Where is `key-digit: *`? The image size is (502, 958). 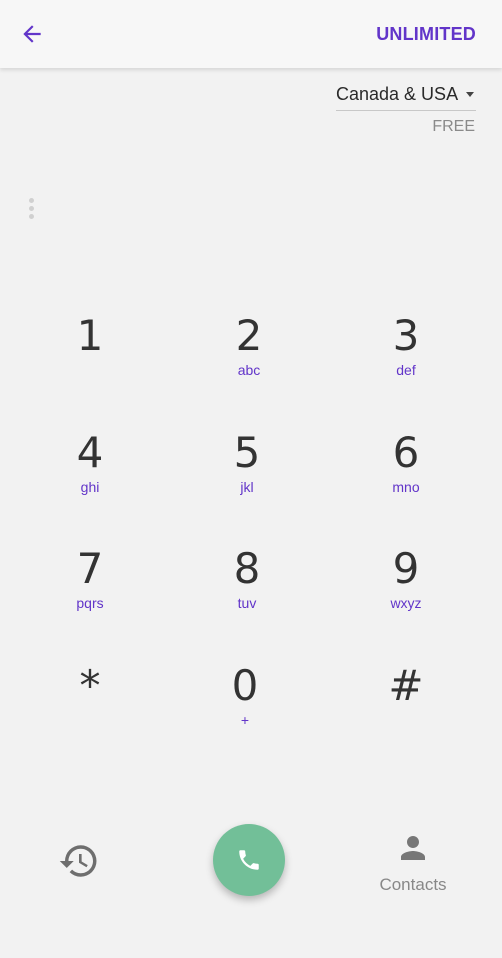 key-digit: * is located at coordinates (90, 685).